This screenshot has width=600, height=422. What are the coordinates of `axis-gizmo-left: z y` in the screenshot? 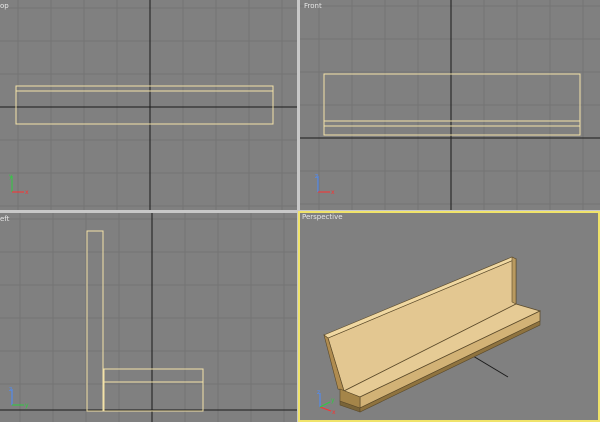 It's located at (19, 397).